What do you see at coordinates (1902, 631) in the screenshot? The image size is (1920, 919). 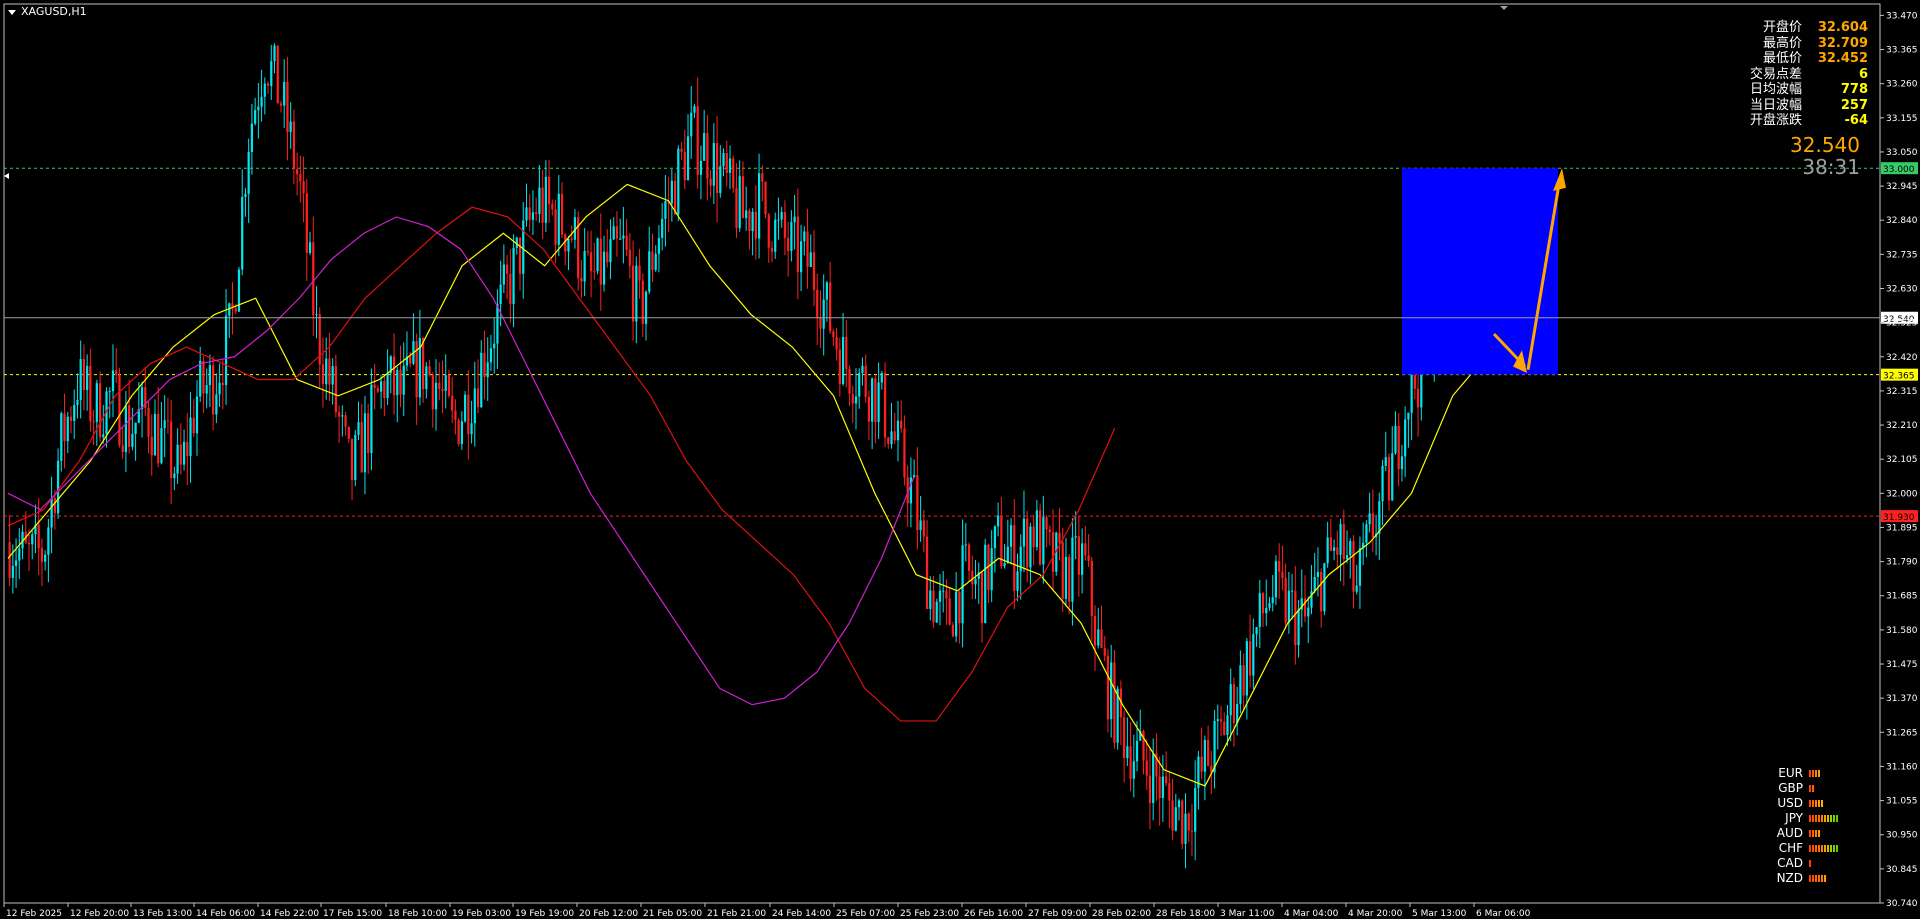 I see `y-tick-label: 31.580` at bounding box center [1902, 631].